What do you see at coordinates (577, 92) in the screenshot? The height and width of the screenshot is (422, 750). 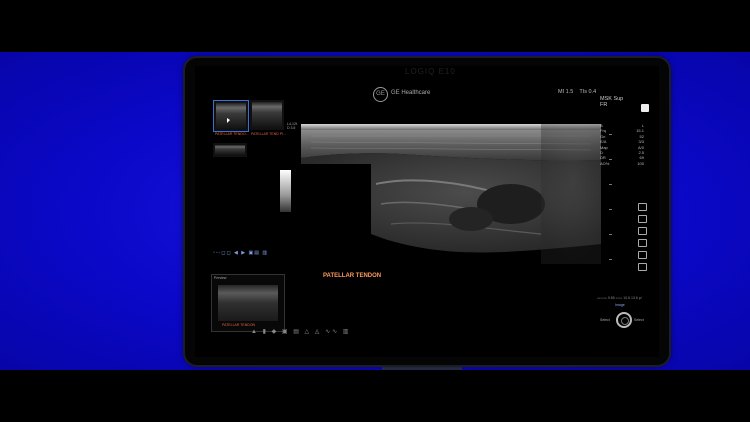 I see `index-readout: MI 1.5 TIs 0.4` at bounding box center [577, 92].